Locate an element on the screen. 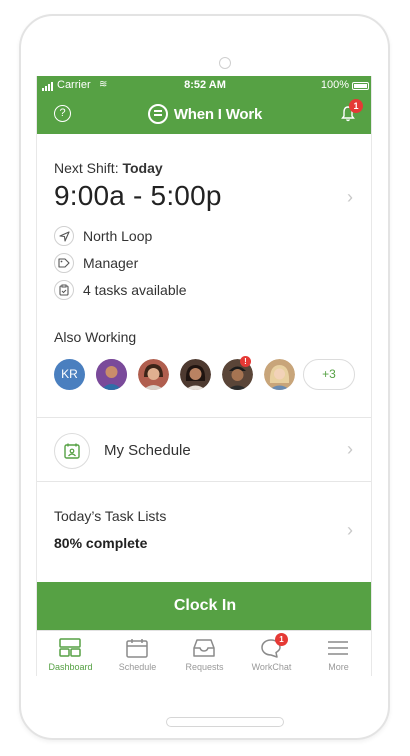 The image size is (410, 756). clock-in-button: Clock In is located at coordinates (204, 606).